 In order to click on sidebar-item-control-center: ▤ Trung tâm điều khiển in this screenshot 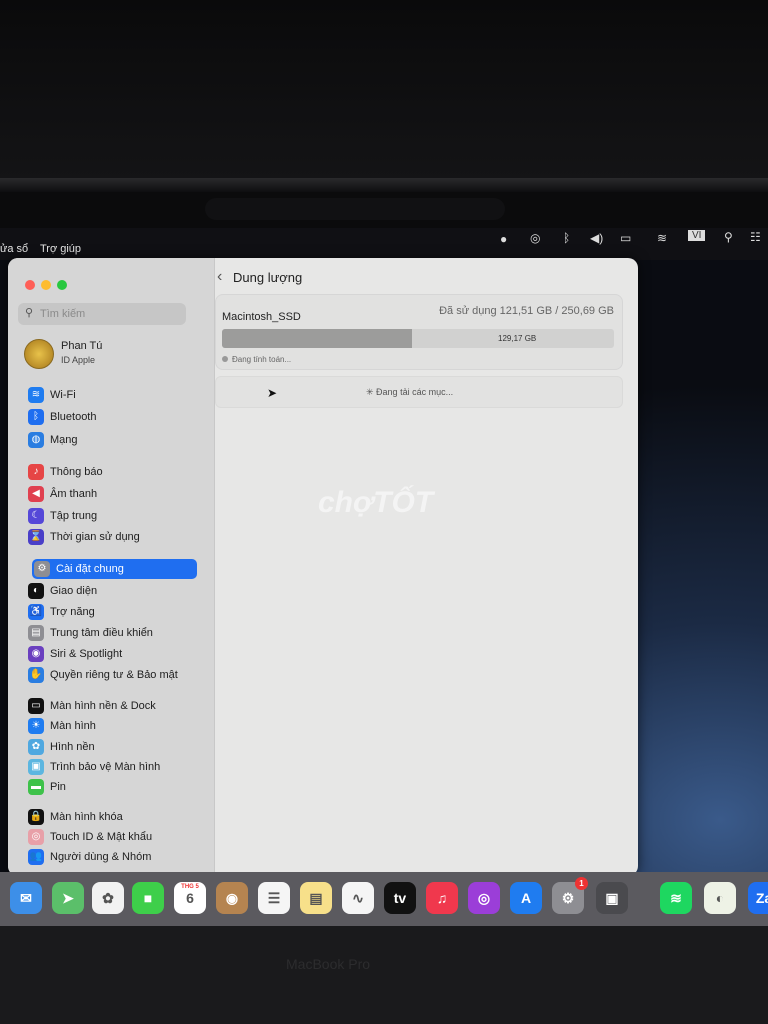, I will do `click(116, 633)`.